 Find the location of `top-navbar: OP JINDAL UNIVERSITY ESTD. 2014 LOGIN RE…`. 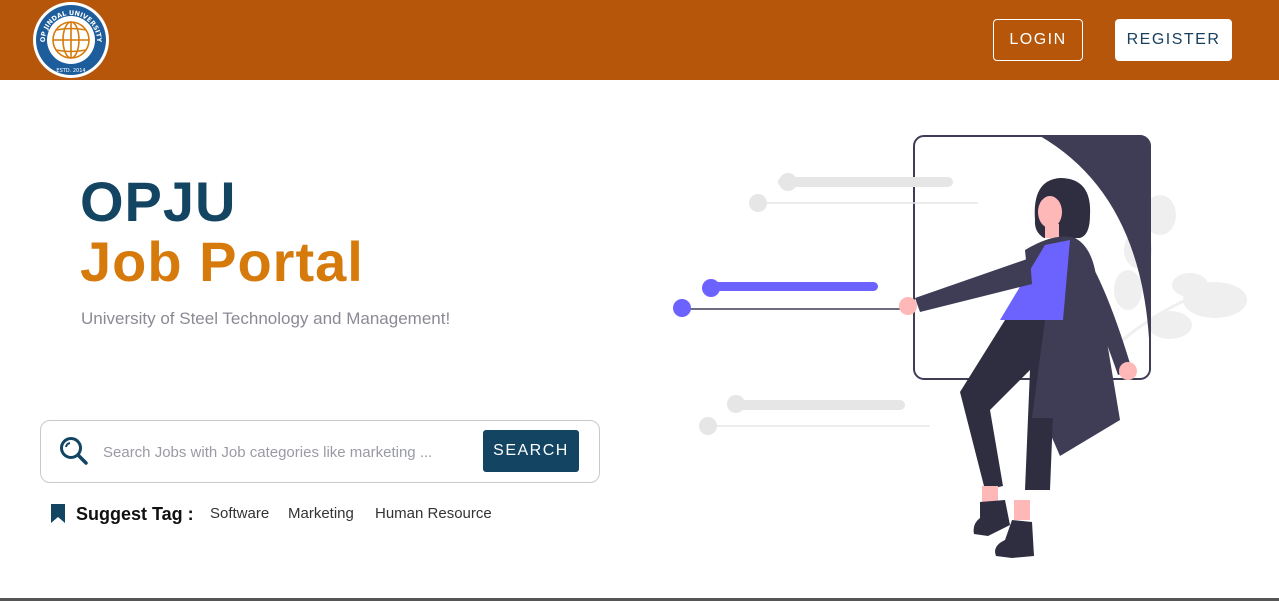

top-navbar: OP JINDAL UNIVERSITY ESTD. 2014 LOGIN RE… is located at coordinates (639, 40).